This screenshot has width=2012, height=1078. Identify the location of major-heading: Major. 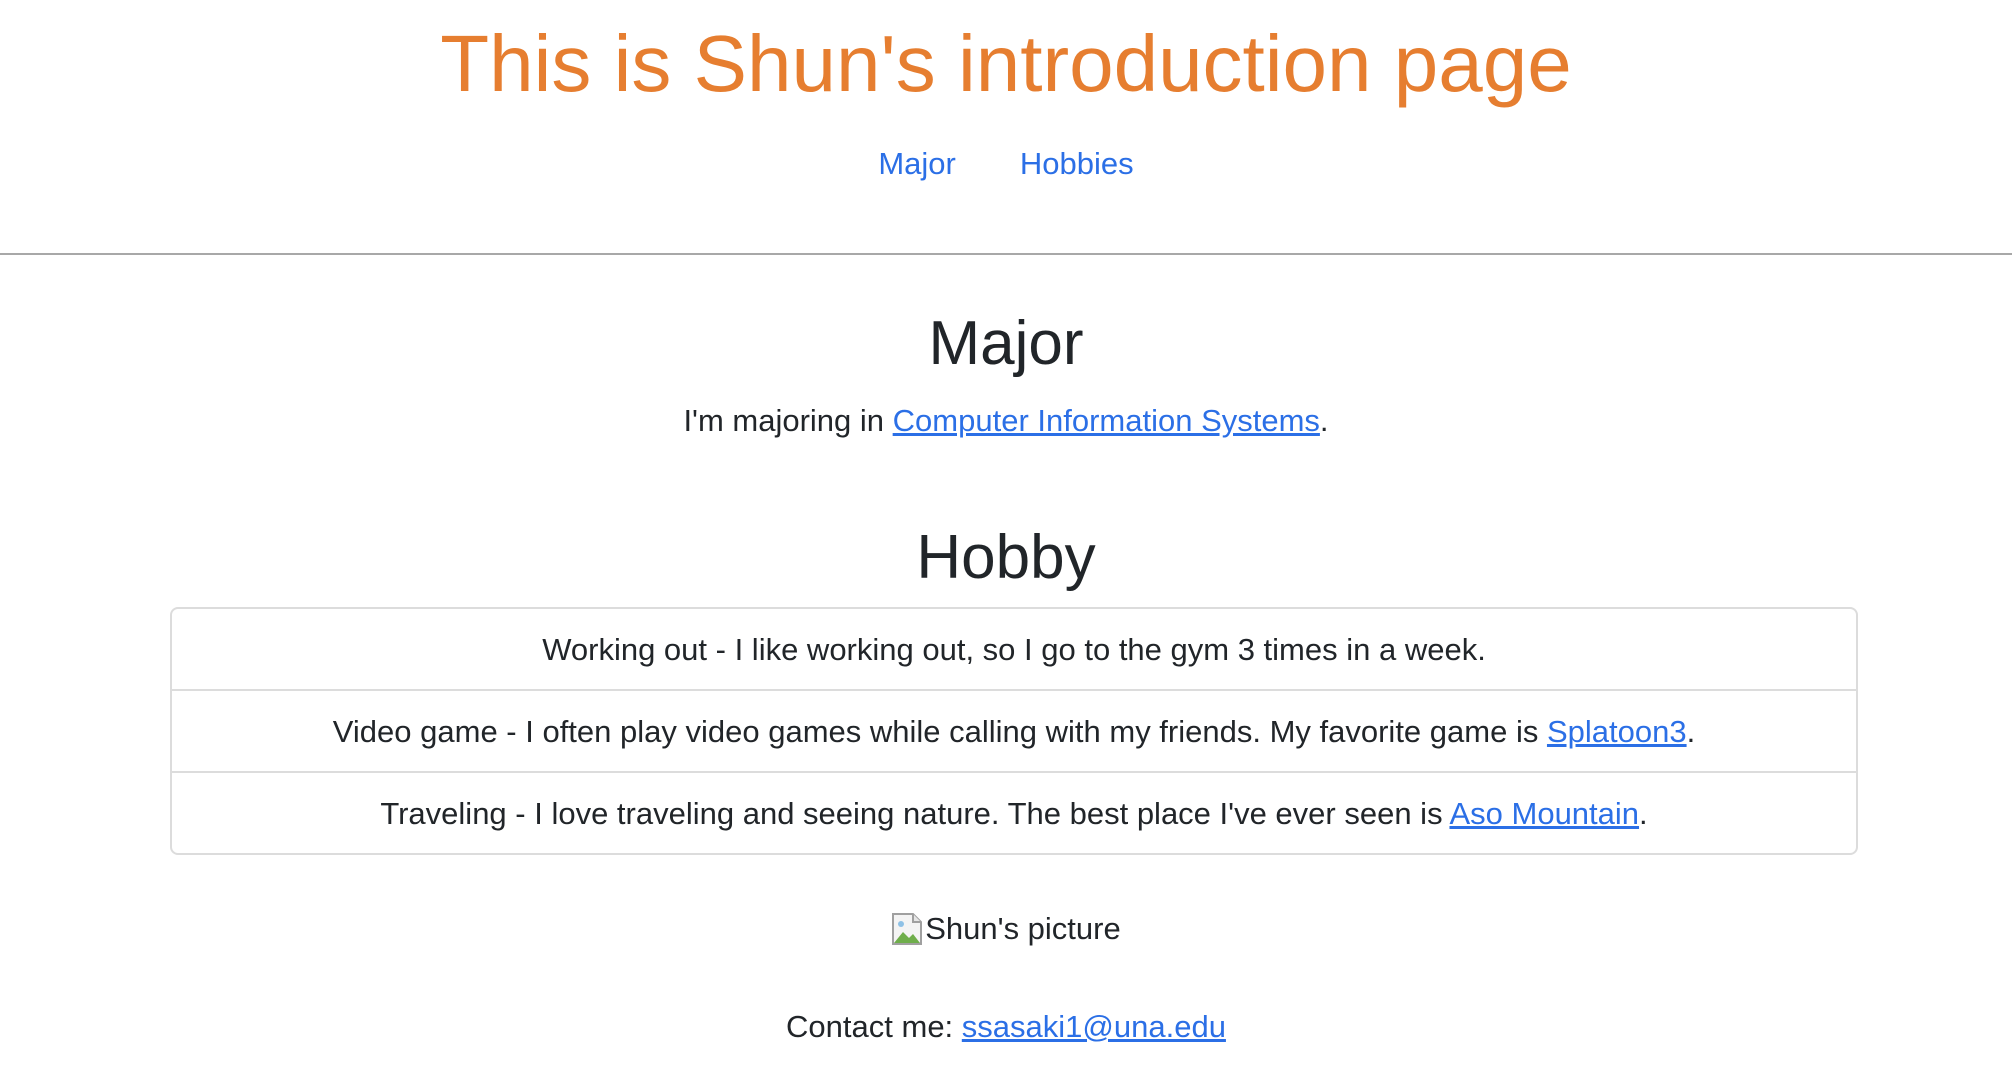
(1006, 343).